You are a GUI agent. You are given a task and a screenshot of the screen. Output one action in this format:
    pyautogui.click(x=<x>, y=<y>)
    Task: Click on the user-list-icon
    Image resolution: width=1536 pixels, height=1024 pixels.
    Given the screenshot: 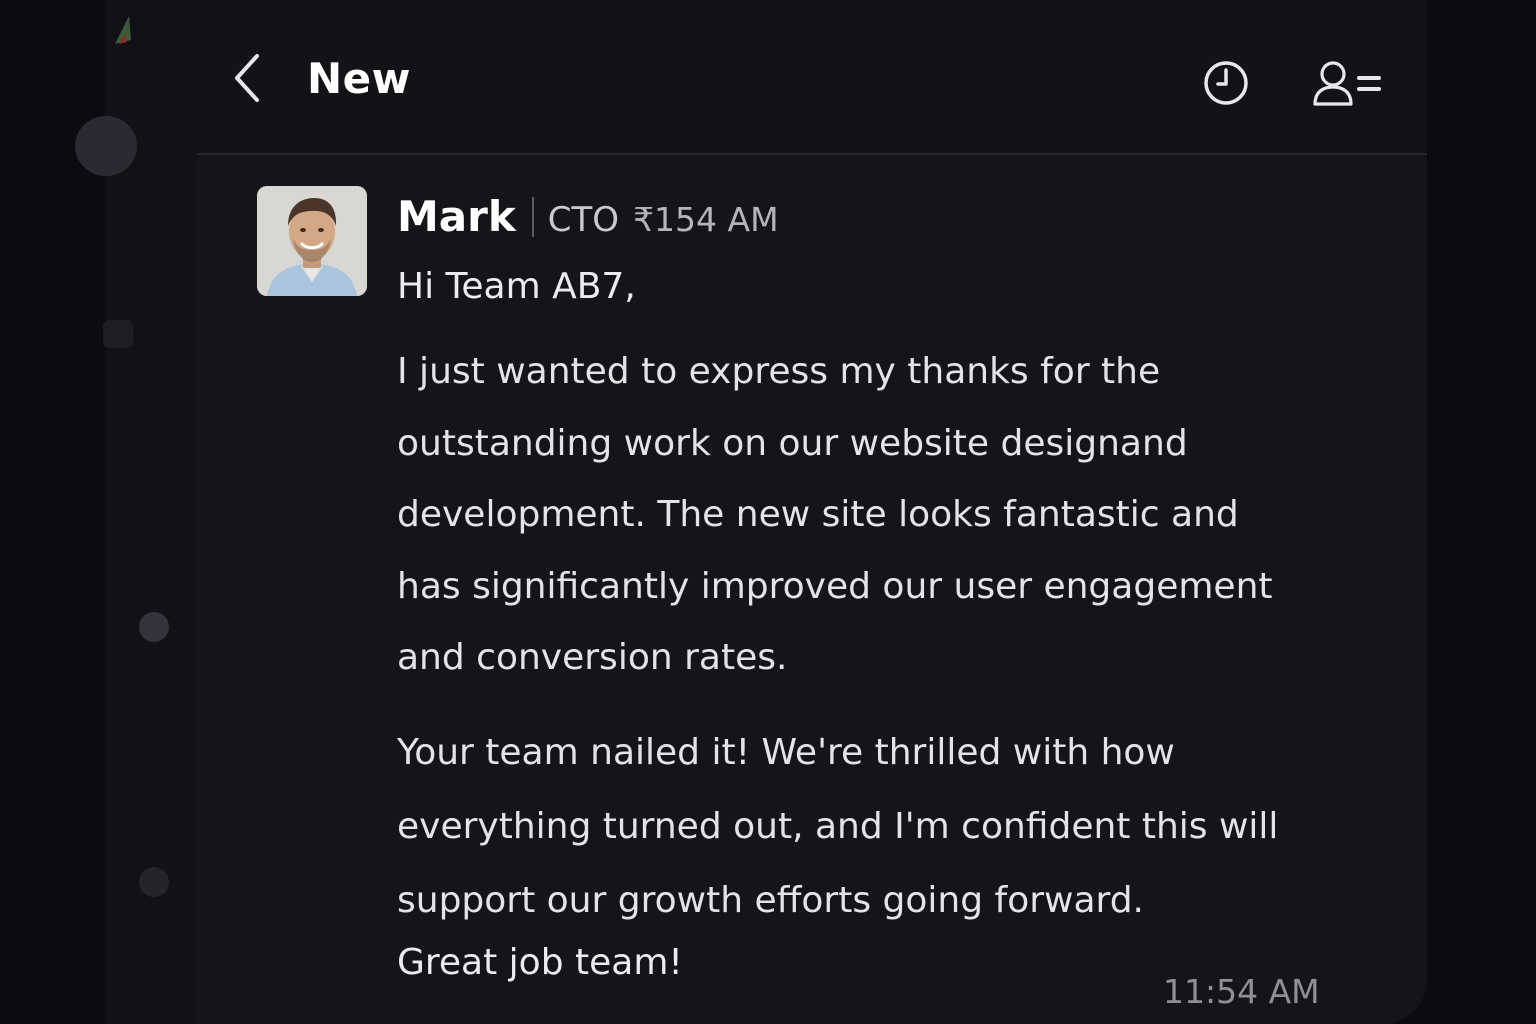 What is the action you would take?
    pyautogui.click(x=1347, y=83)
    